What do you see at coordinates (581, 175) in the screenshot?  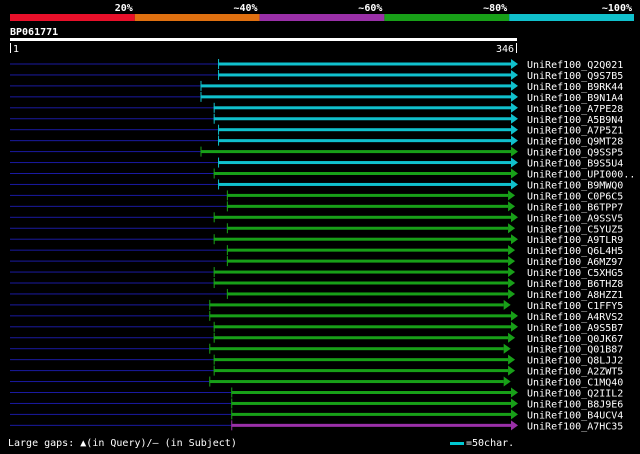 I see `hit-label: UniRef100_UPI000..` at bounding box center [581, 175].